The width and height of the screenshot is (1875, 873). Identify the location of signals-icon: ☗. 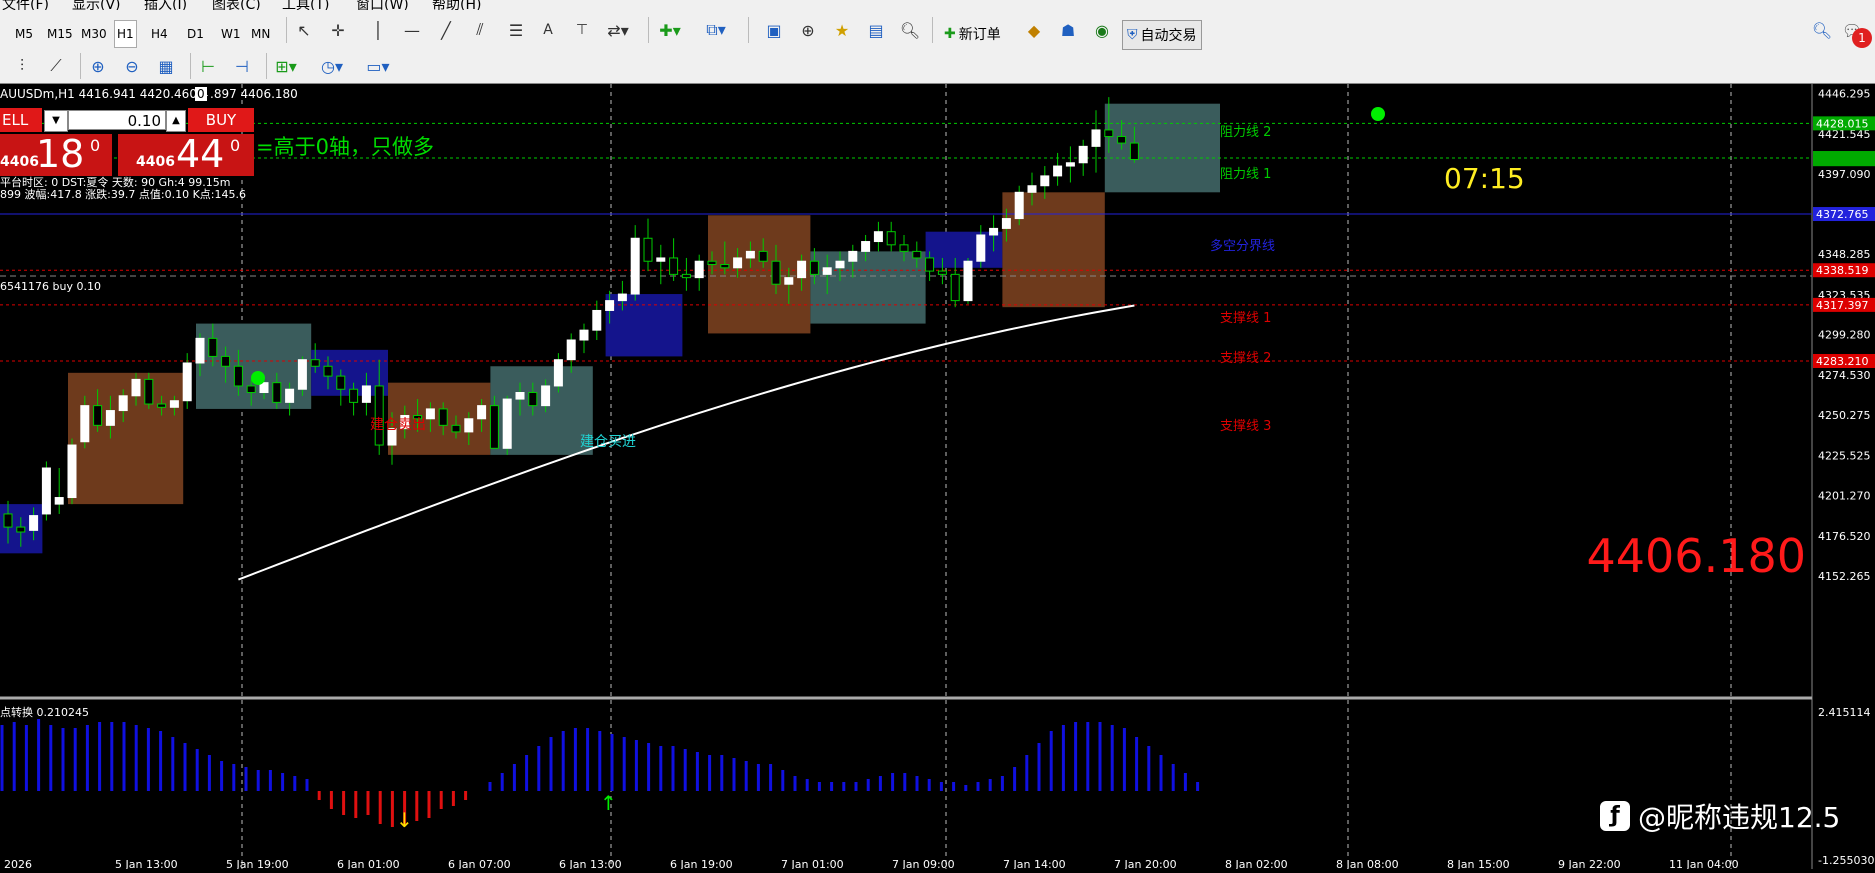
(1068, 30).